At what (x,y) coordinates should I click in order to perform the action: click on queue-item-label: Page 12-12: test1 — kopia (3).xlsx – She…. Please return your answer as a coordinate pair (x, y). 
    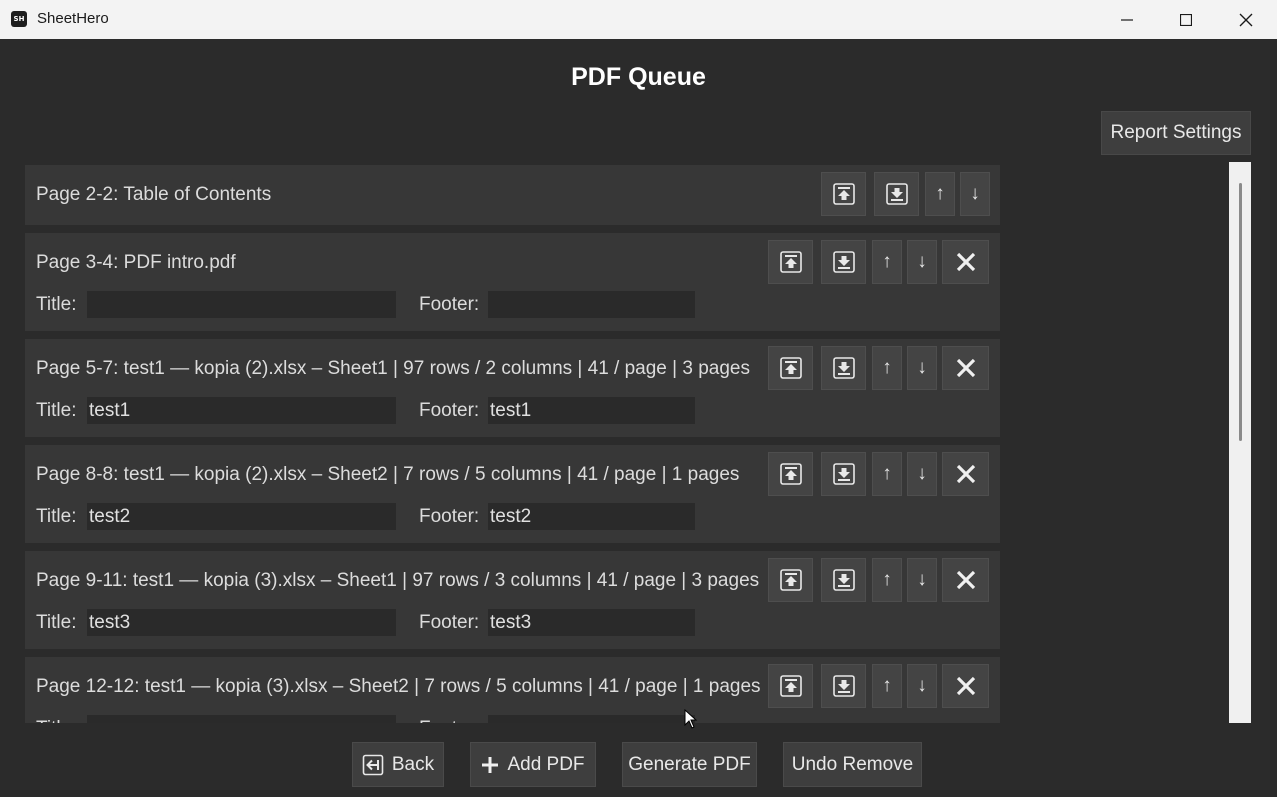
    Looking at the image, I should click on (398, 686).